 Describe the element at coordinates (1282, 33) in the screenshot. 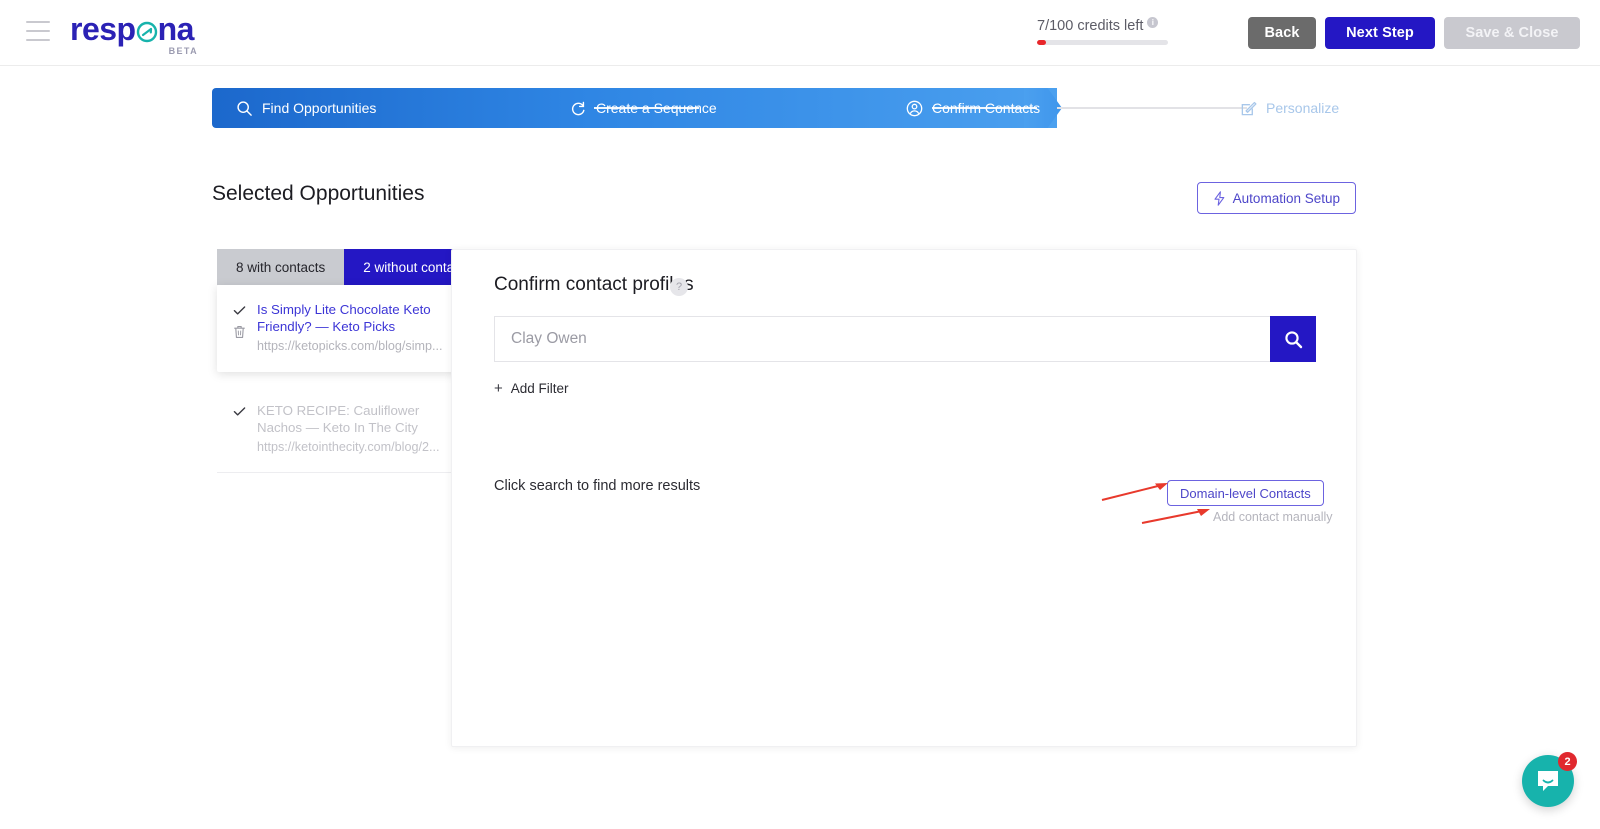

I see `back-button: Back` at that location.